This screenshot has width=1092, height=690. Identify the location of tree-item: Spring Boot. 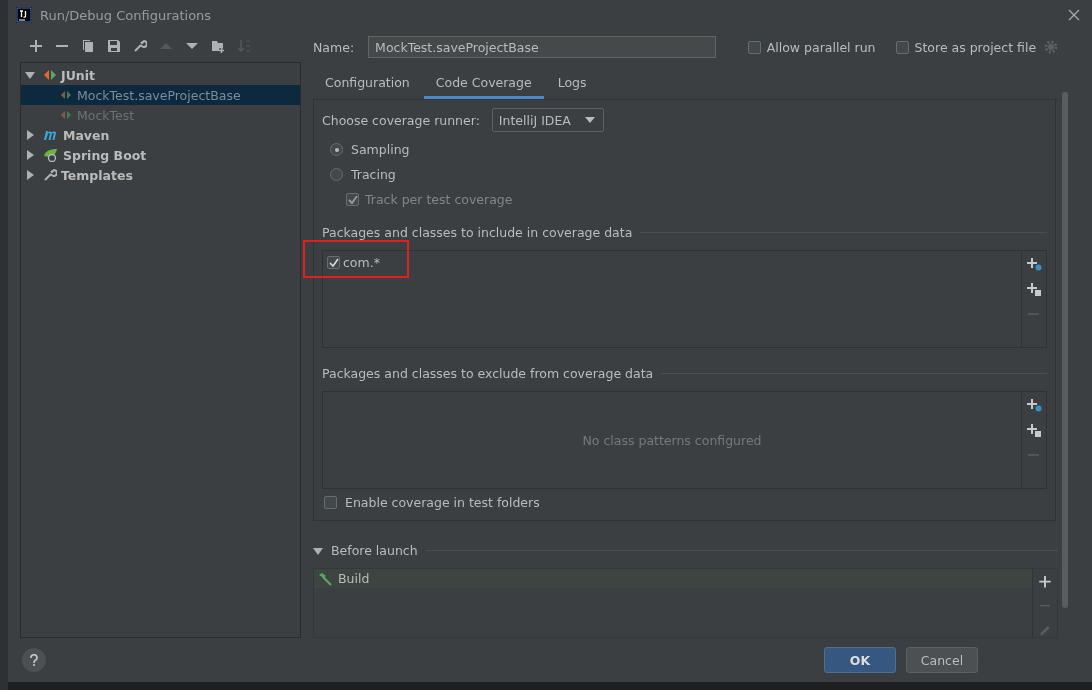
(160, 155).